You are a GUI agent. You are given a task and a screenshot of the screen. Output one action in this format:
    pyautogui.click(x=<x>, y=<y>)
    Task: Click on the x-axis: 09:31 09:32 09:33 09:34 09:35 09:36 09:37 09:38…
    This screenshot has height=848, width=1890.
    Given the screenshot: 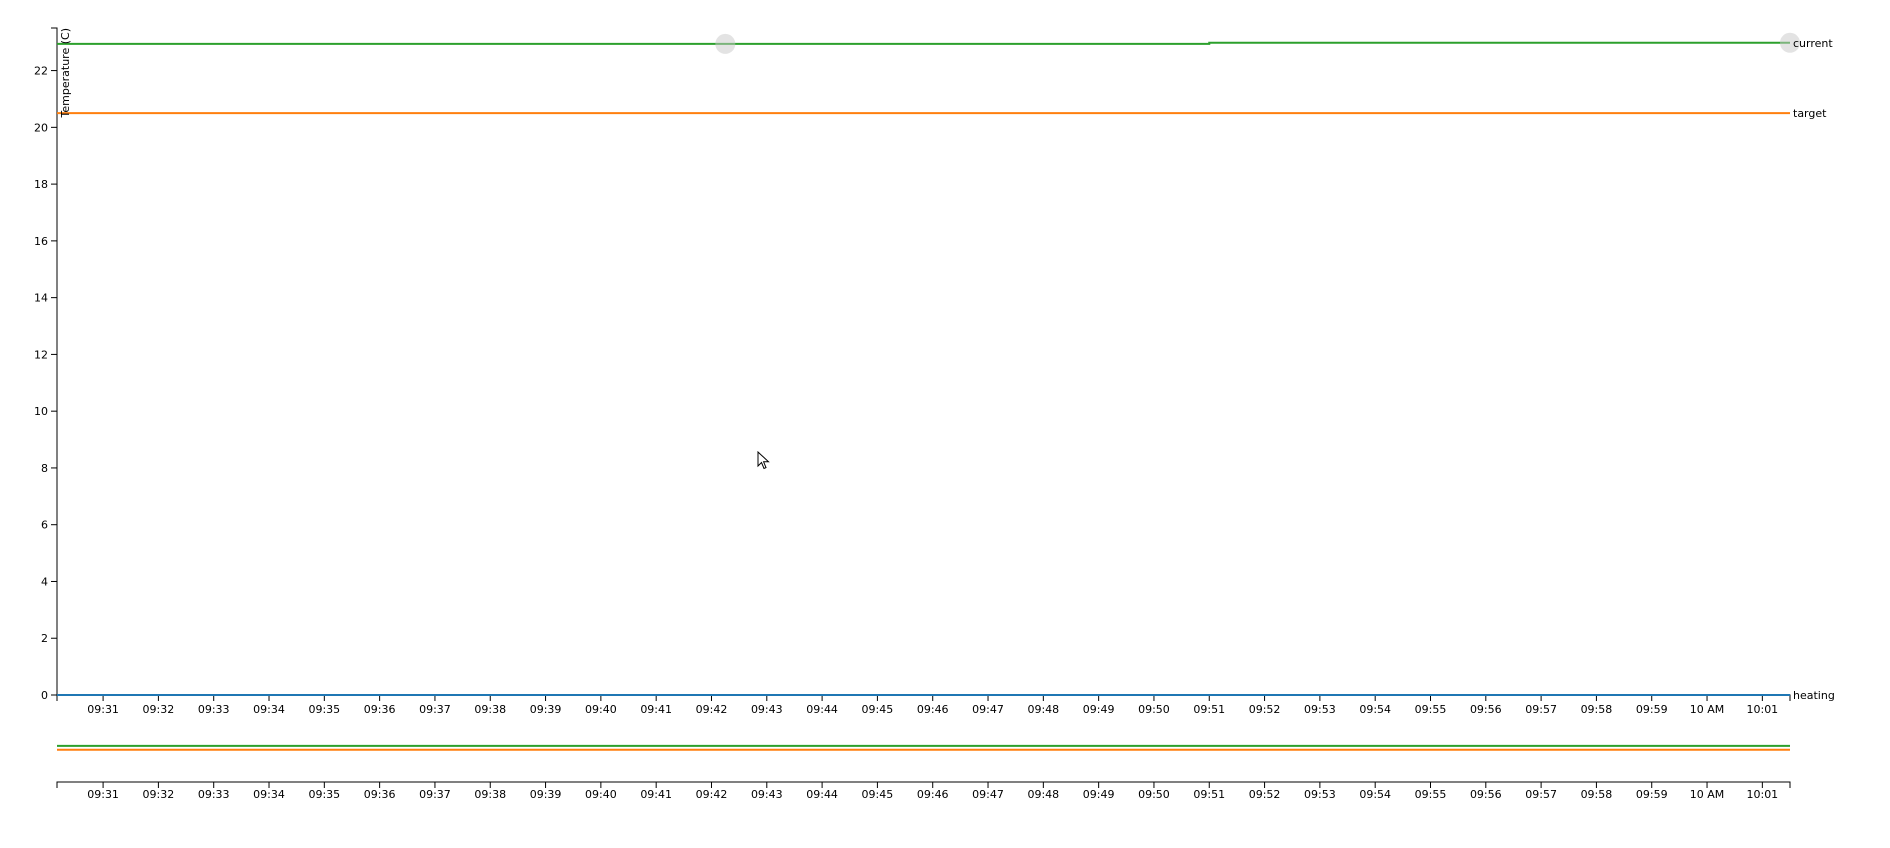 What is the action you would take?
    pyautogui.click(x=923, y=705)
    